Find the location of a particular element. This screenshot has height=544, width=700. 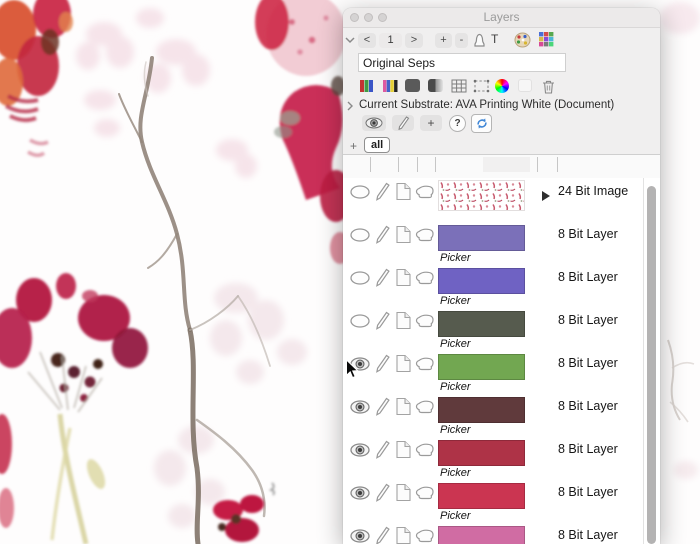

cmyk-separations-icon is located at coordinates (390, 86).